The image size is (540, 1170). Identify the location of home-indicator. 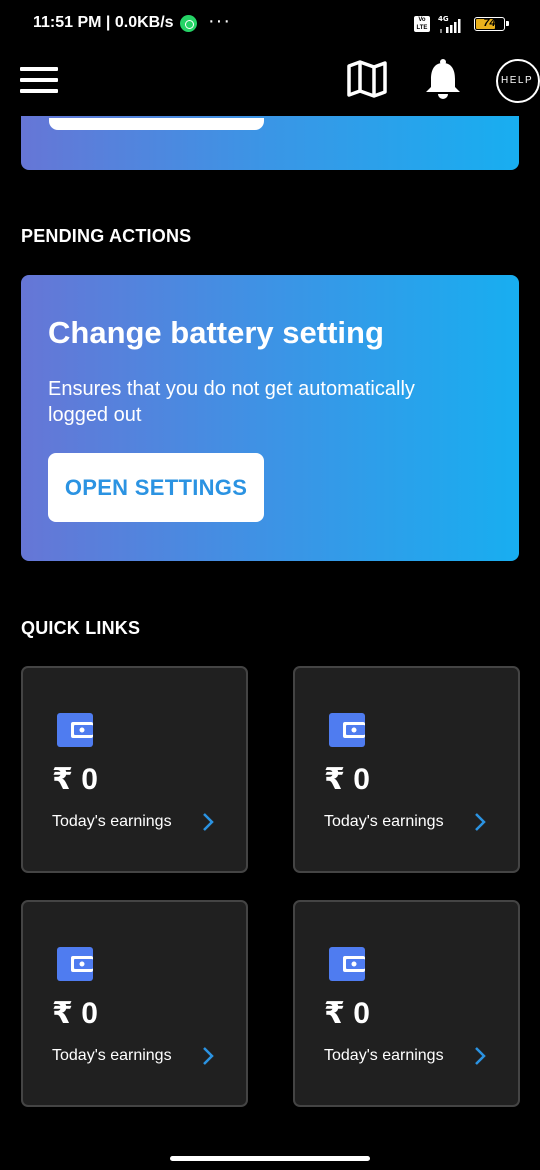
(270, 1158).